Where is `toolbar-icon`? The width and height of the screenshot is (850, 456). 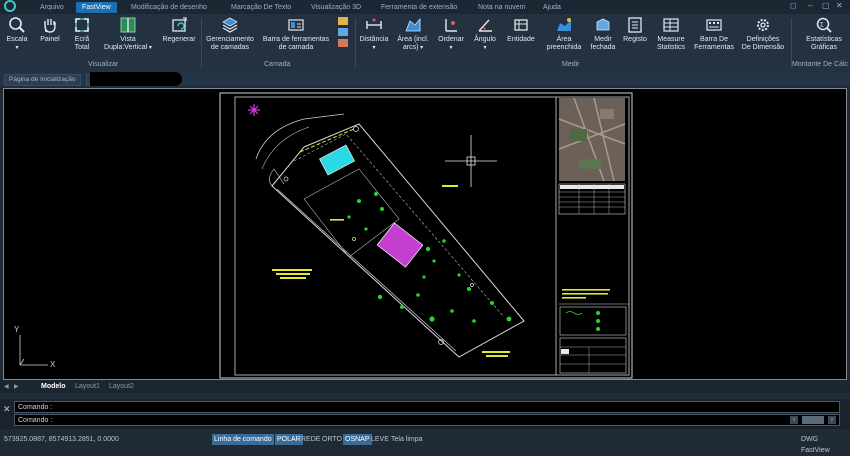
toolbar-icon is located at coordinates (714, 25).